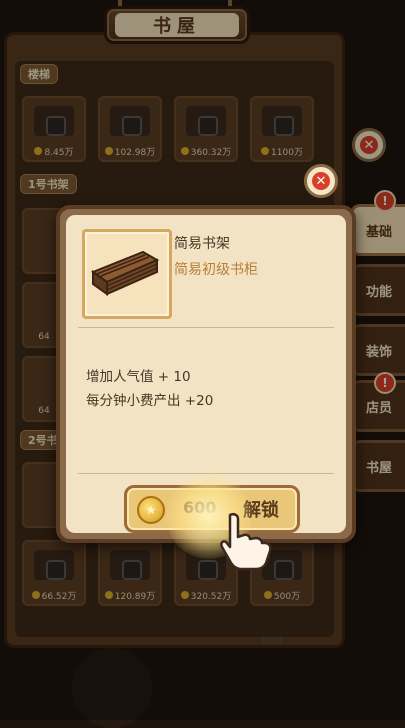 This screenshot has width=405, height=728. Describe the element at coordinates (216, 270) in the screenshot. I see `item-description: 简易初级书柜` at that location.